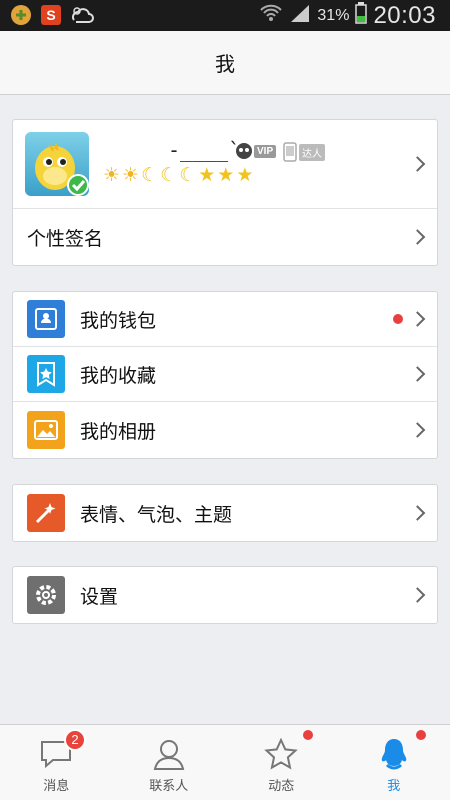 This screenshot has width=450, height=800. What do you see at coordinates (312, 152) in the screenshot?
I see `talent-badge-label: 达人` at bounding box center [312, 152].